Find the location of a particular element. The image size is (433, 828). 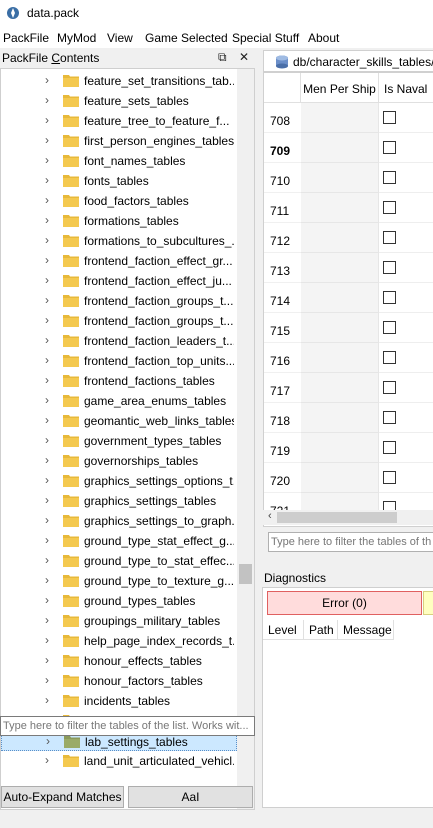

menu-about: About is located at coordinates (323, 38).